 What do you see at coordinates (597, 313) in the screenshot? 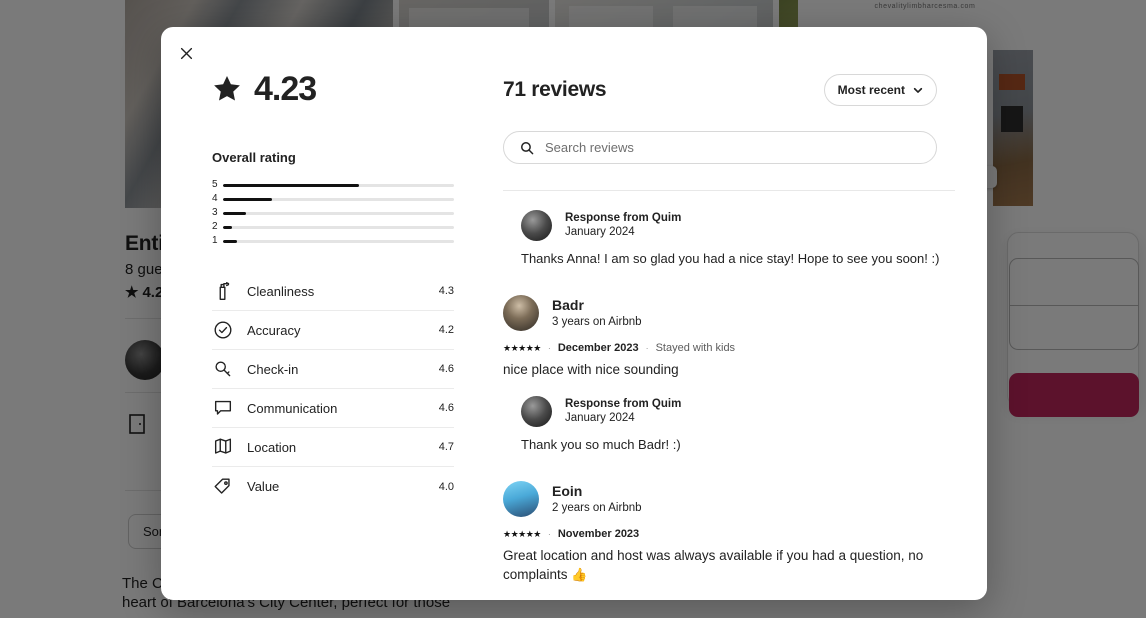
I see `reviewer-info: Badr 3 years on Airbnb` at bounding box center [597, 313].